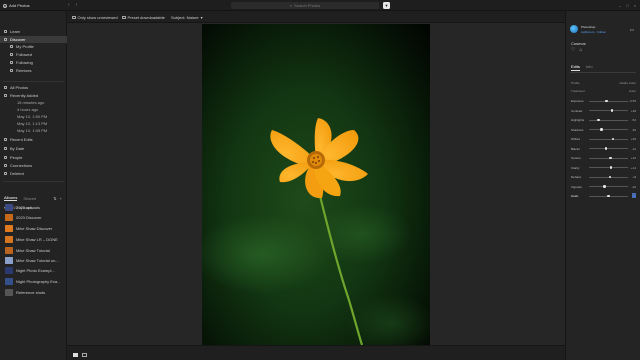 The width and height of the screenshot is (640, 360). Describe the element at coordinates (77, 5) in the screenshot. I see `forward-arrow-icon: ›` at that location.